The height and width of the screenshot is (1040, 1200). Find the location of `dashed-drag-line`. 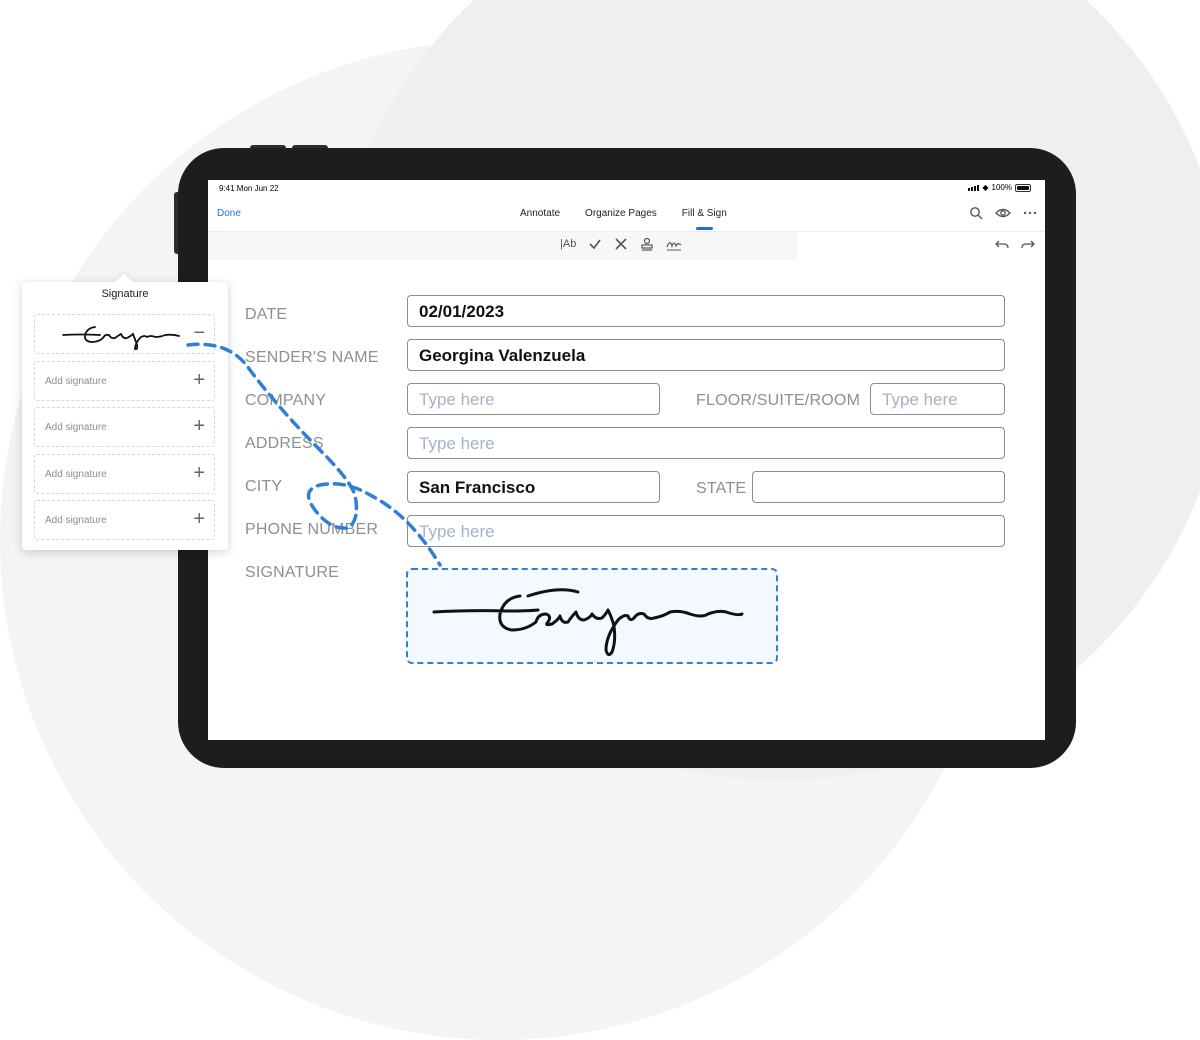

dashed-drag-line is located at coordinates (314, 454).